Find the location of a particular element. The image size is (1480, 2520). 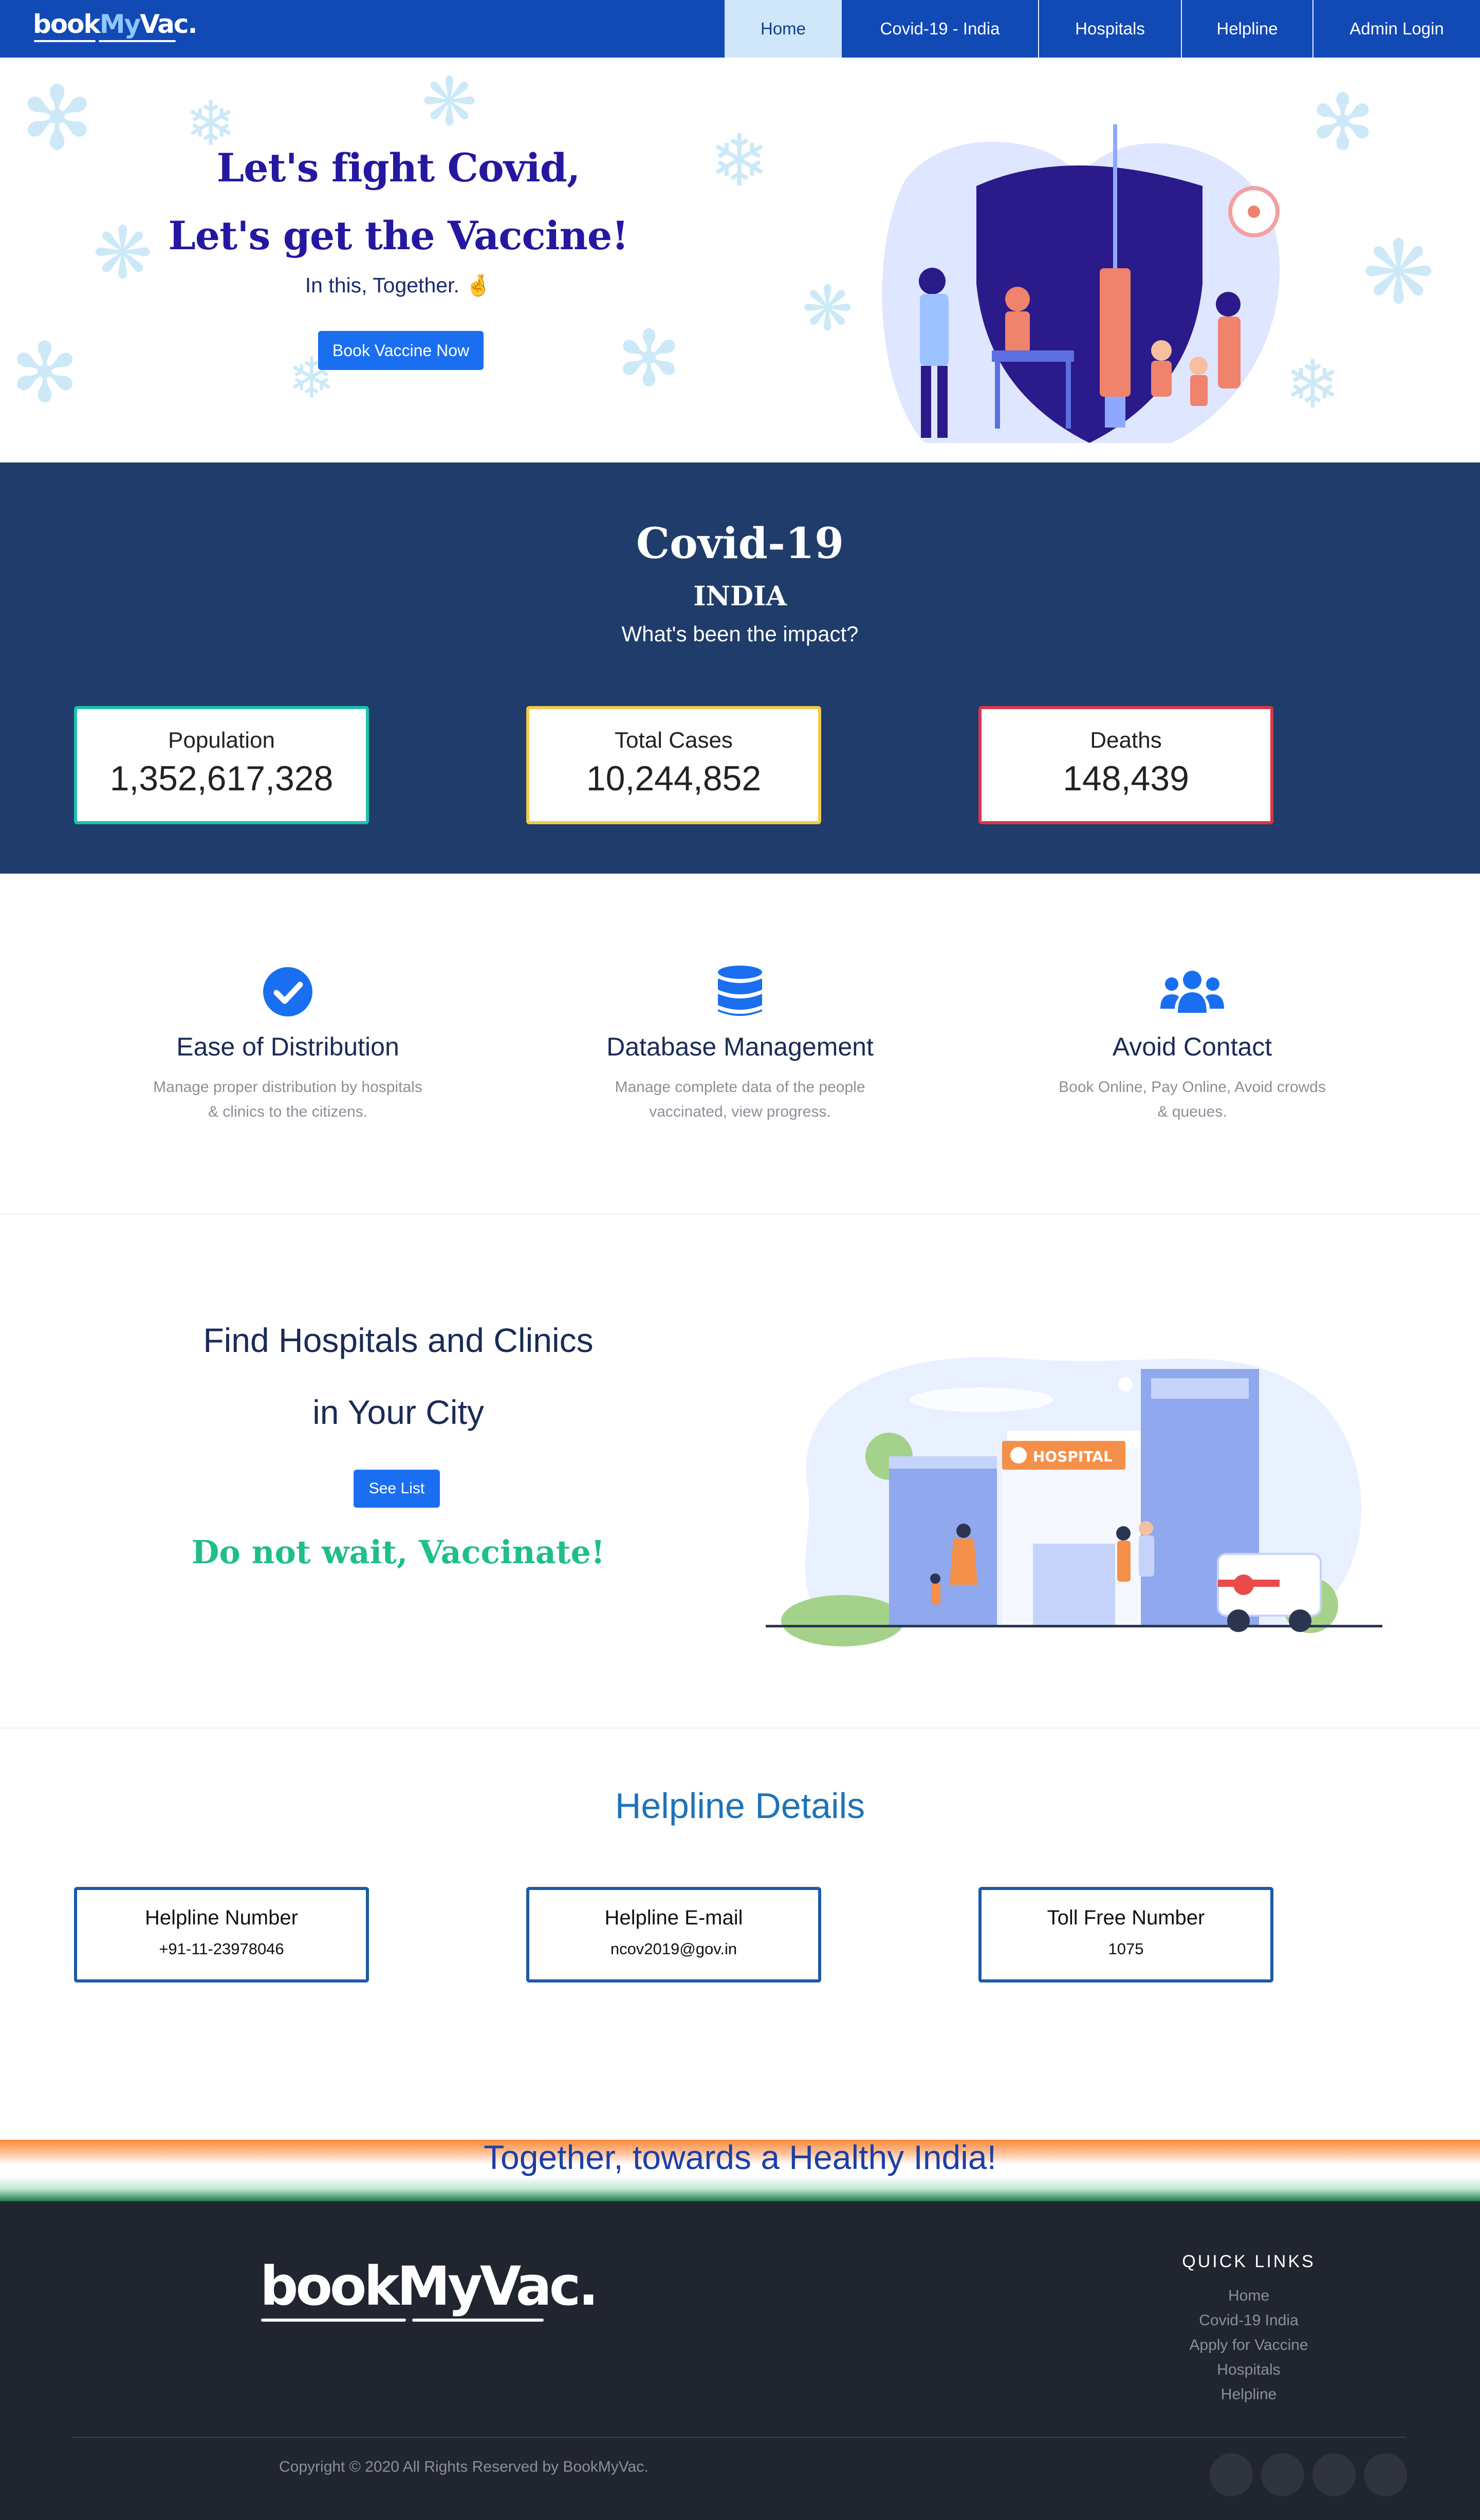

logo-my: My is located at coordinates (120, 24).